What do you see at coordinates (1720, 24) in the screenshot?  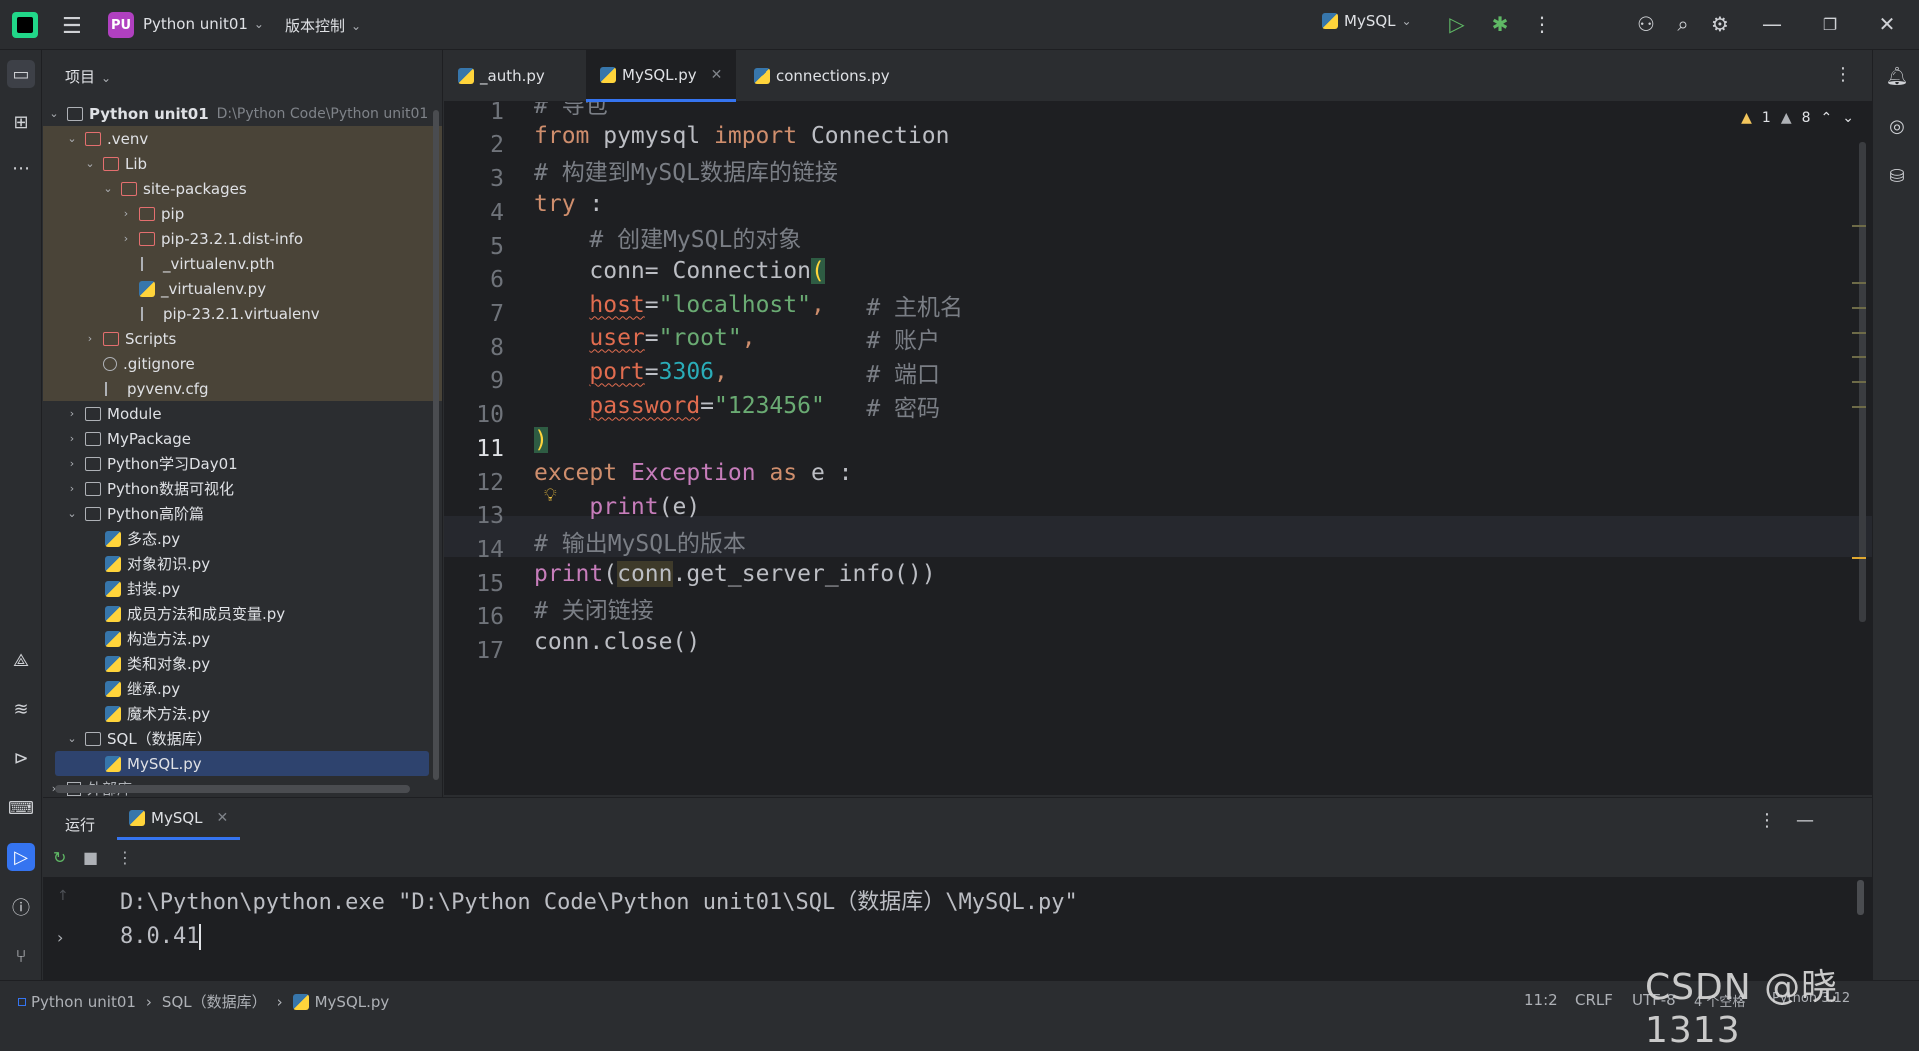 I see `gear-icon: ⚙` at bounding box center [1720, 24].